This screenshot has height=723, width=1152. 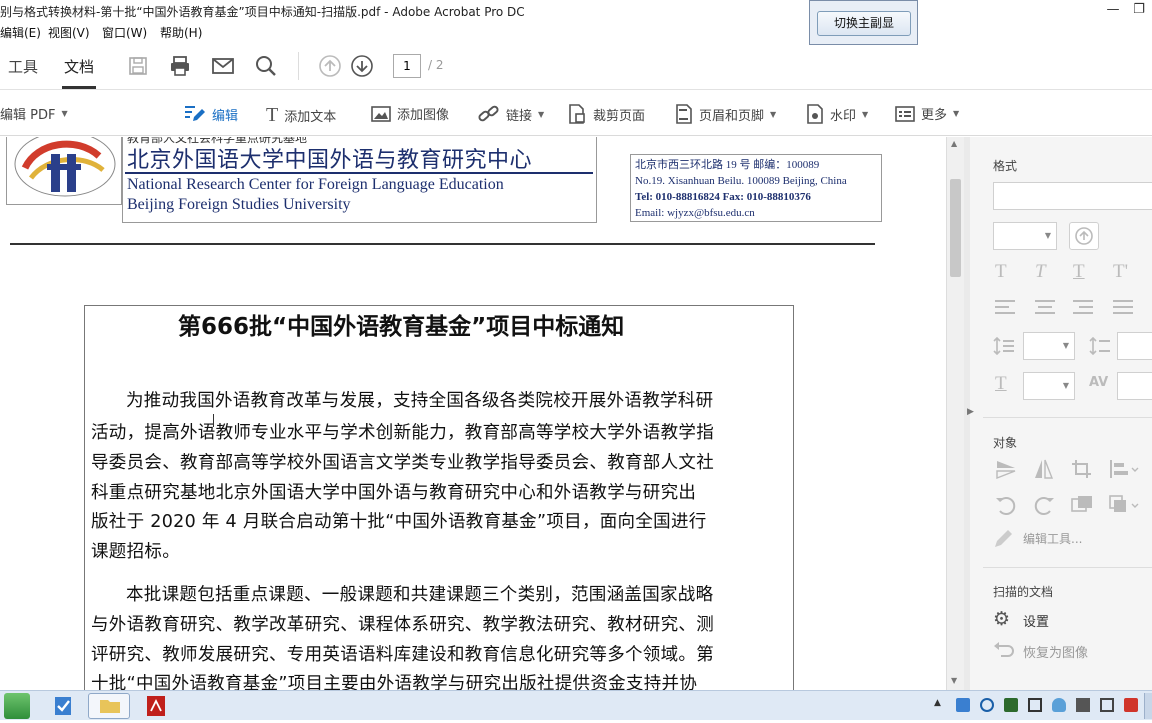 What do you see at coordinates (1059, 705) in the screenshot?
I see `cloud-icon` at bounding box center [1059, 705].